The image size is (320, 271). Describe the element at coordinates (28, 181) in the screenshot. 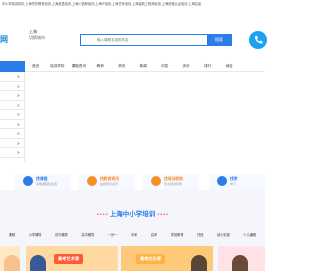

I see `book-icon` at that location.